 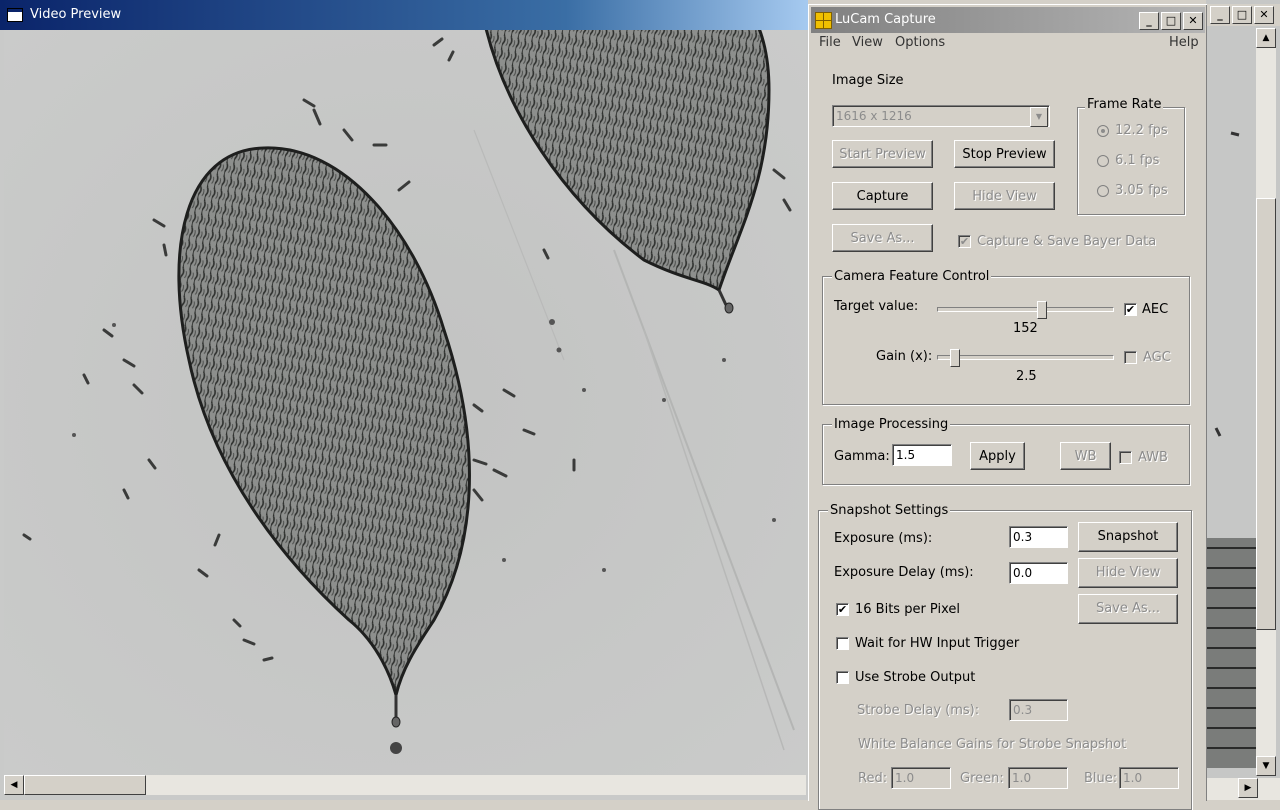 I want to click on background-horizontal-scrollbar: ▶, so click(x=1243, y=789).